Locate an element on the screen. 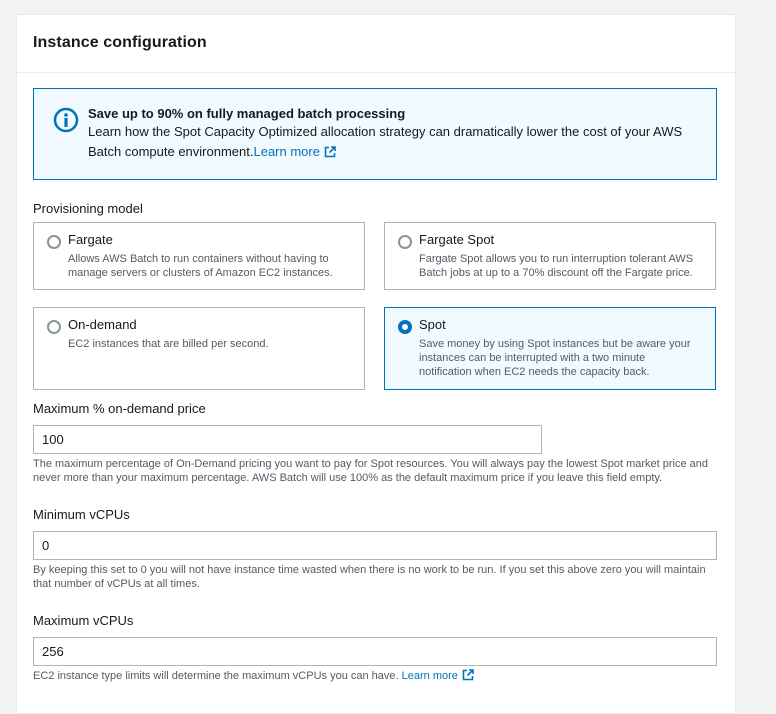 The width and height of the screenshot is (776, 714). info-text-line: Batch compute environment.Learn more is located at coordinates (394, 152).